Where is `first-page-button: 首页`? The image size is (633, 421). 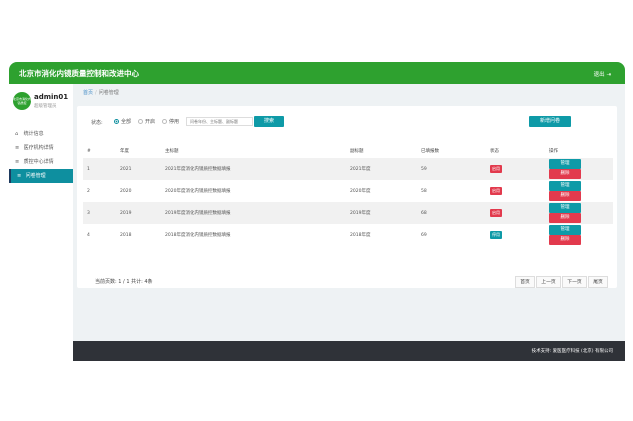 first-page-button: 首页 is located at coordinates (525, 282).